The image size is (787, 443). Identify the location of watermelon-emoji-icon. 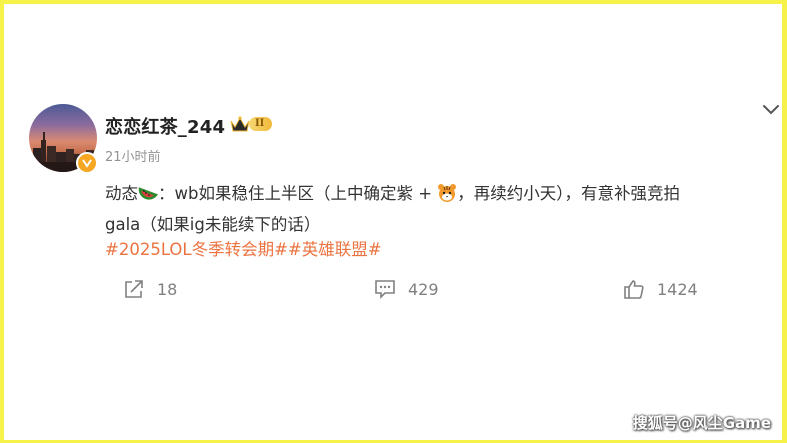
(148, 193).